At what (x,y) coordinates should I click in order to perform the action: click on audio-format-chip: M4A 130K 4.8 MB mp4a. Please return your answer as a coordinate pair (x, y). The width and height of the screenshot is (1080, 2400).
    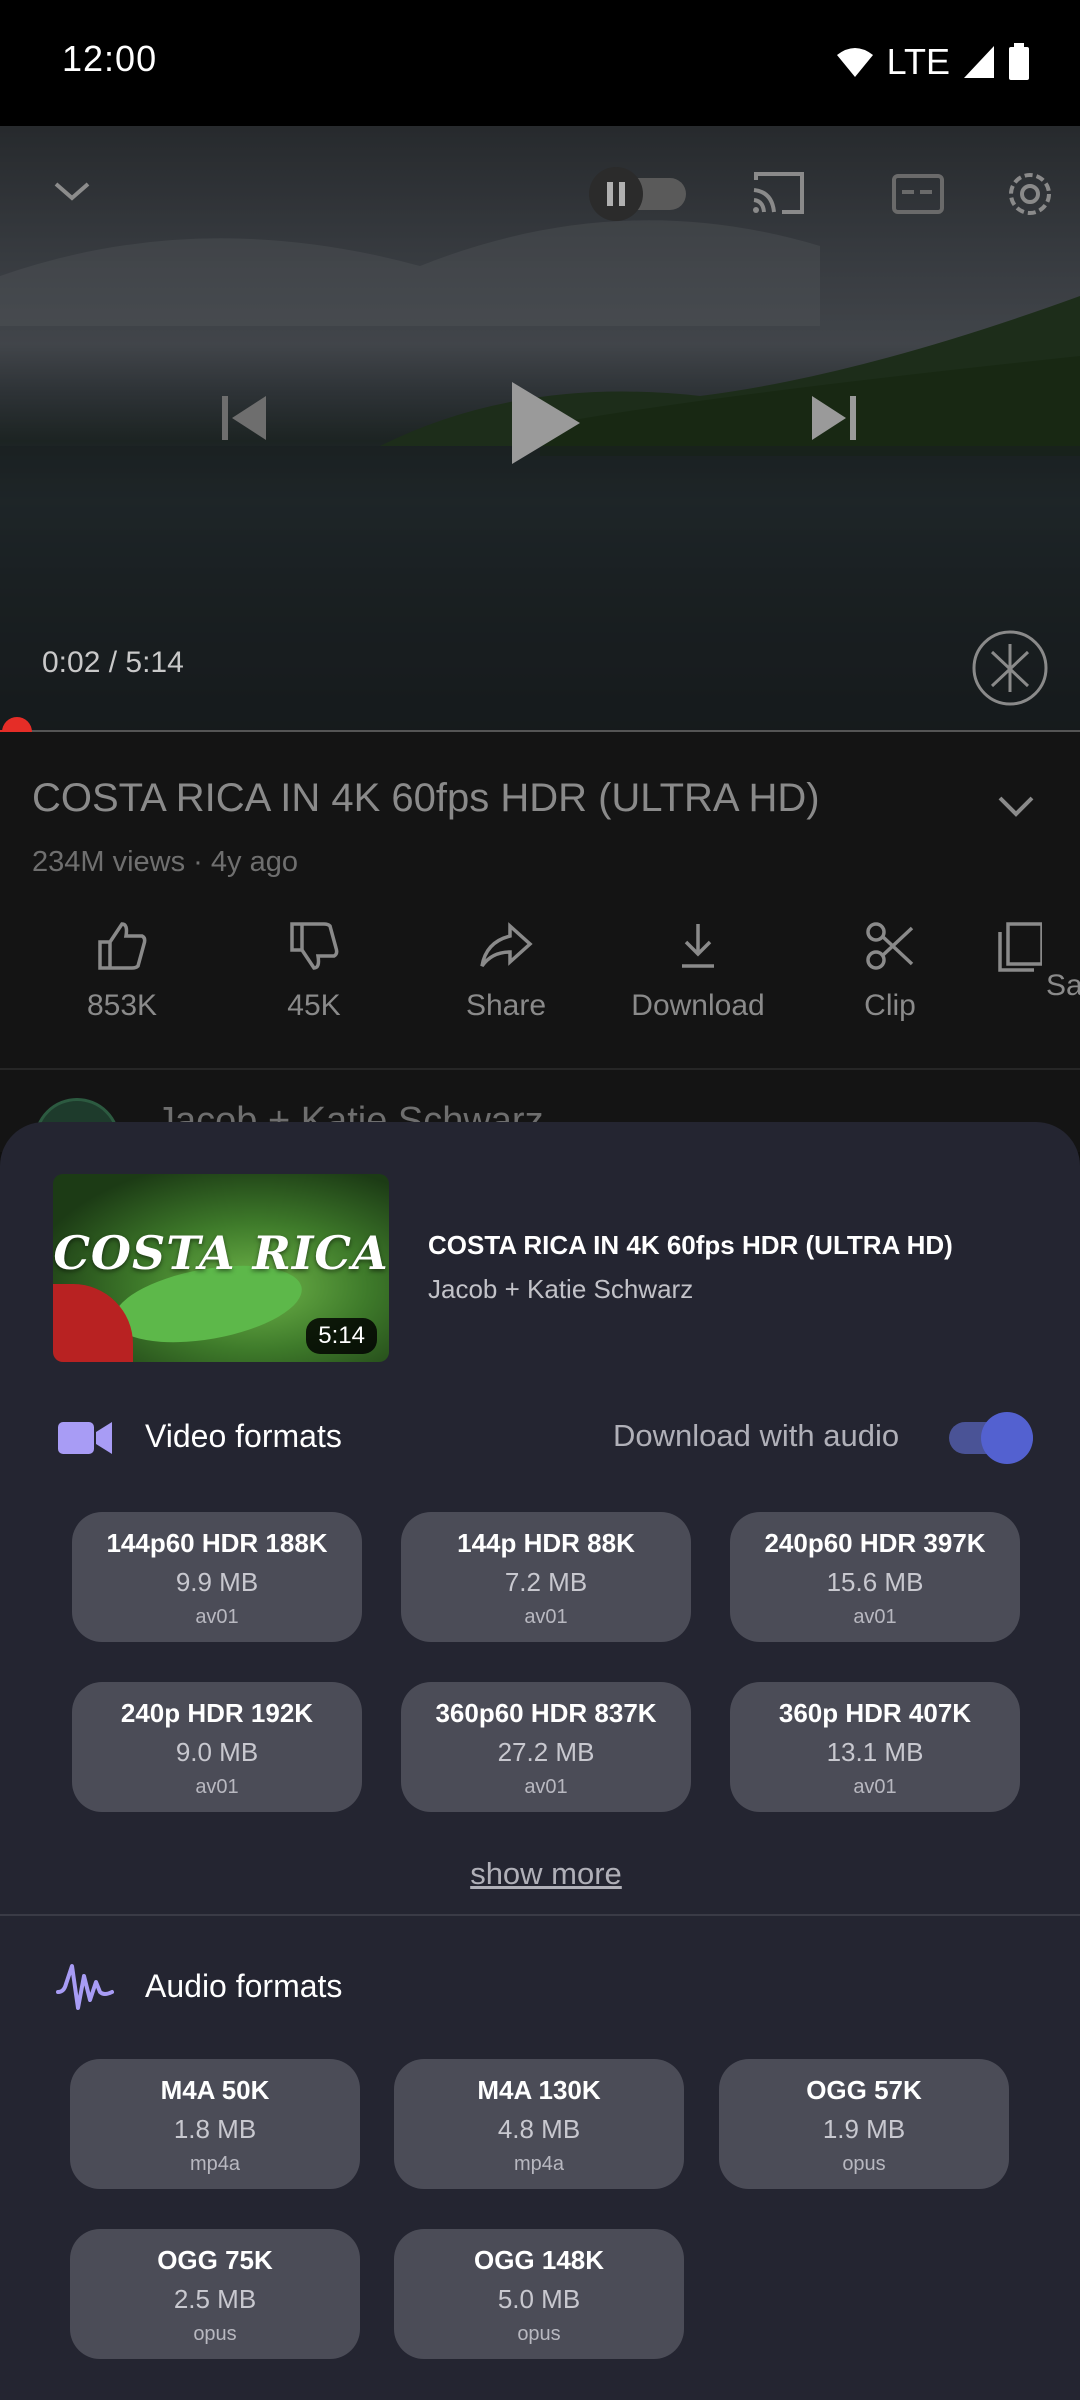
    Looking at the image, I should click on (539, 2124).